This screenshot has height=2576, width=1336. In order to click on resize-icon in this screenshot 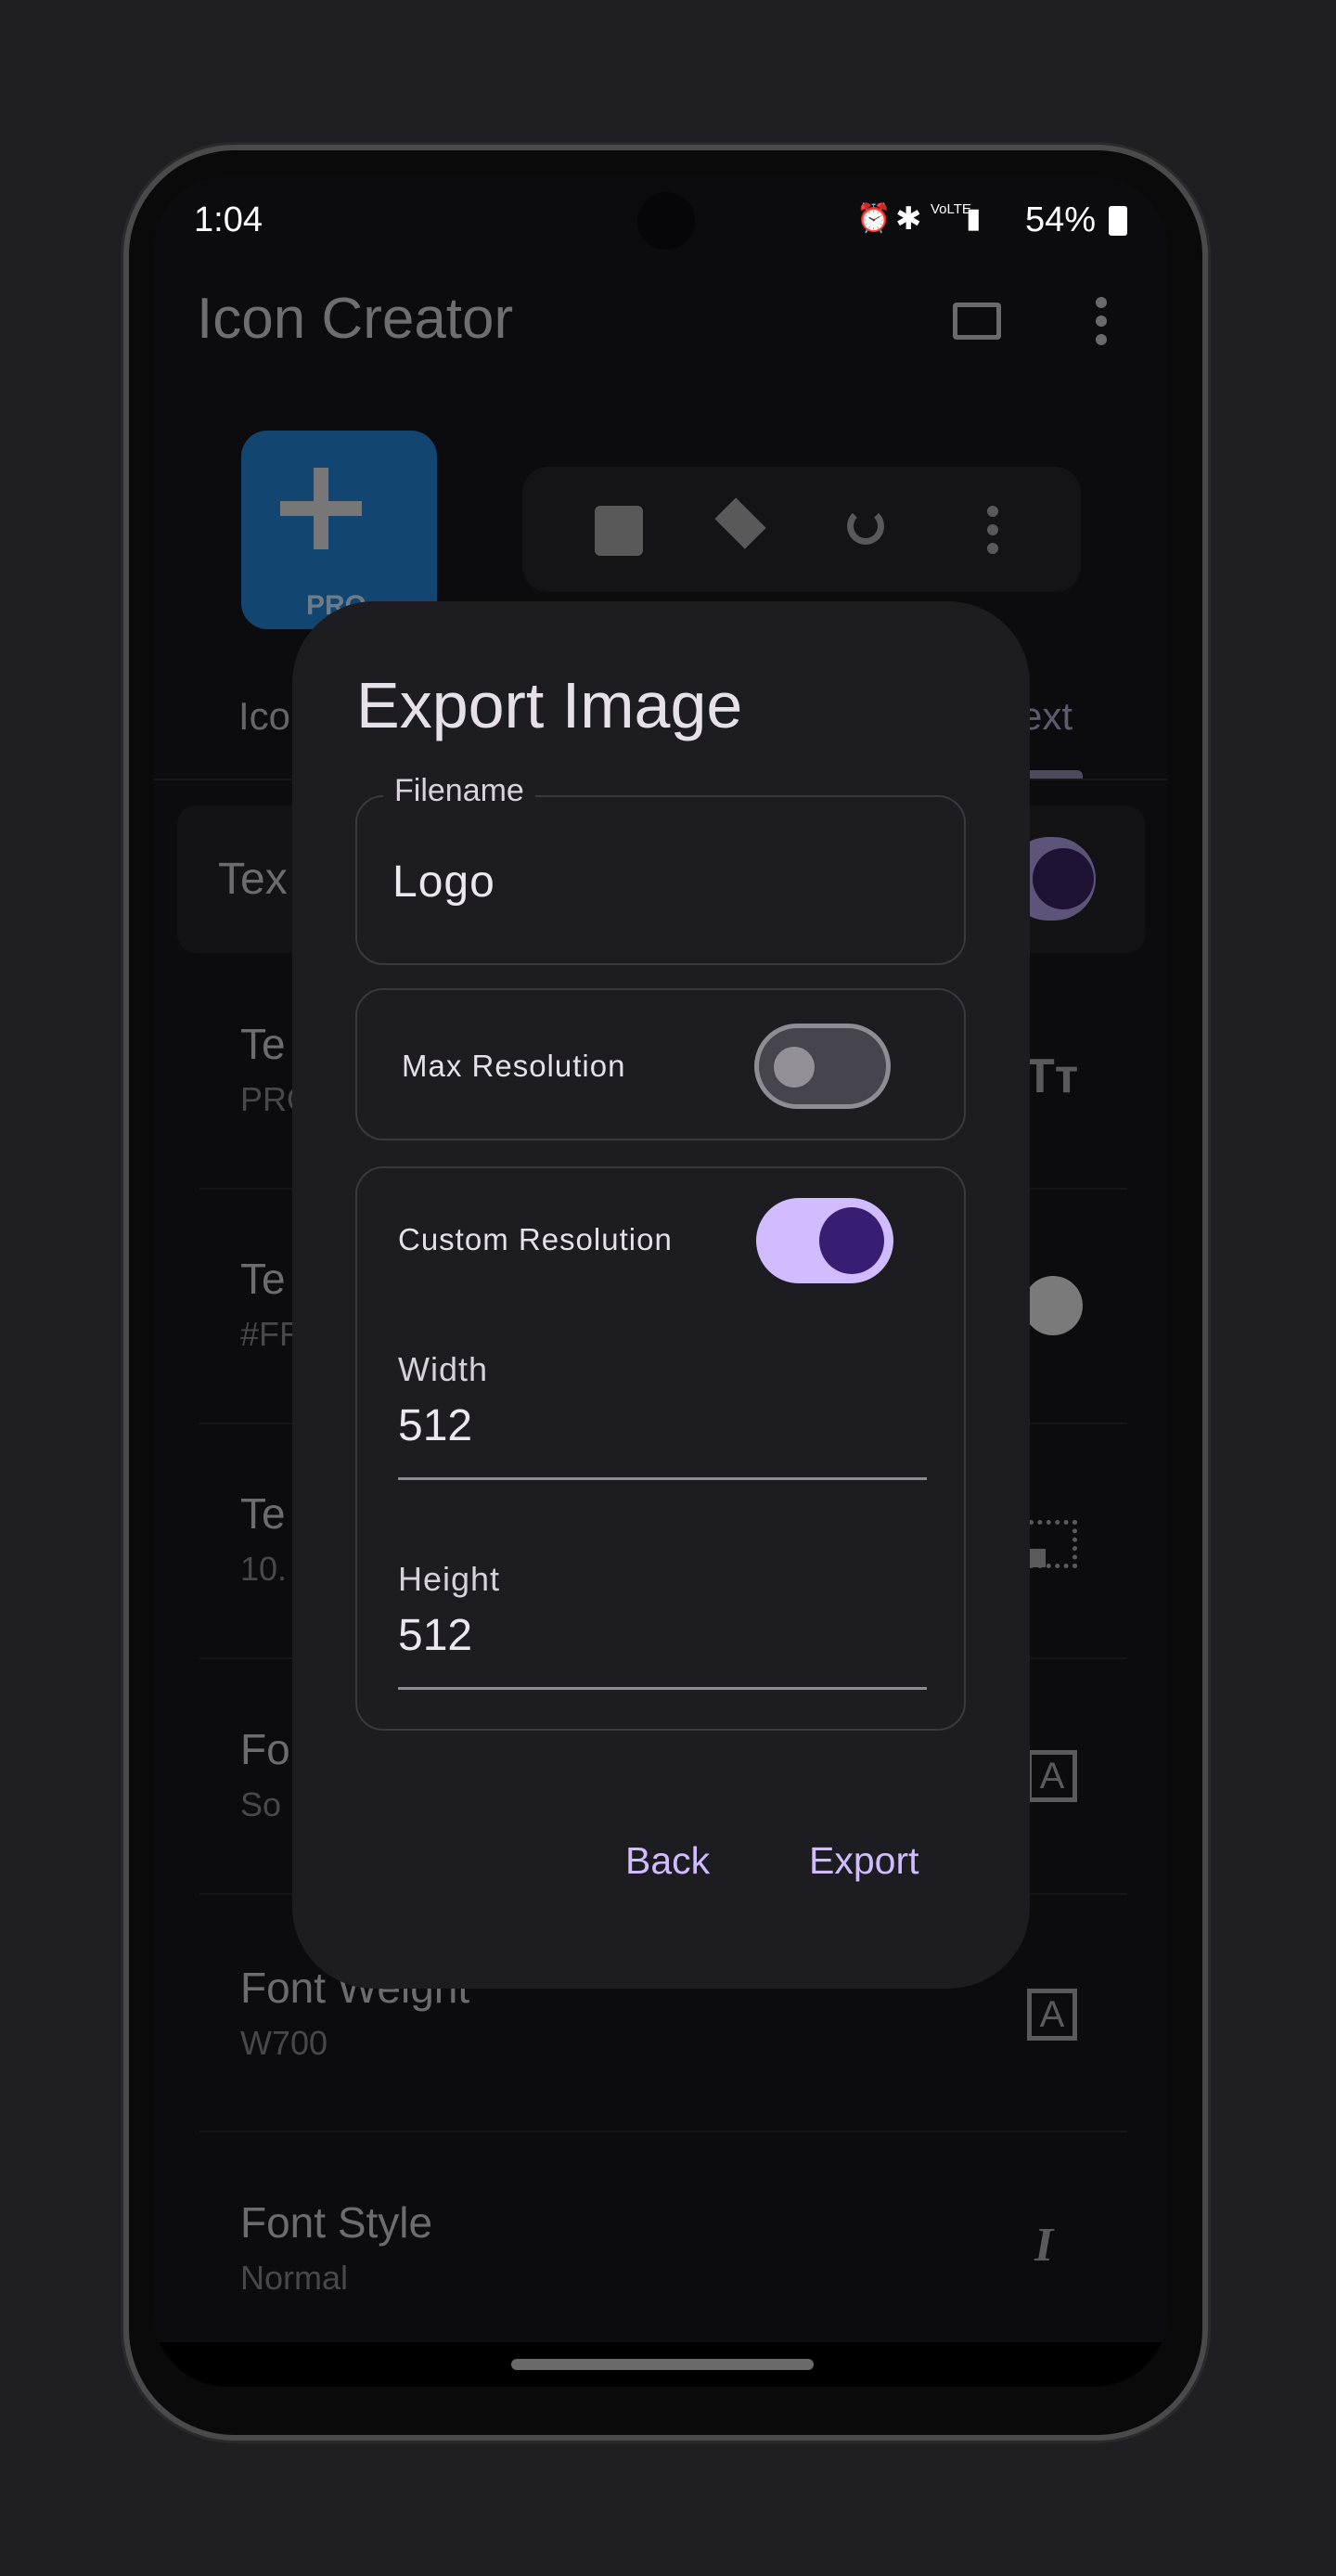, I will do `click(1051, 1544)`.